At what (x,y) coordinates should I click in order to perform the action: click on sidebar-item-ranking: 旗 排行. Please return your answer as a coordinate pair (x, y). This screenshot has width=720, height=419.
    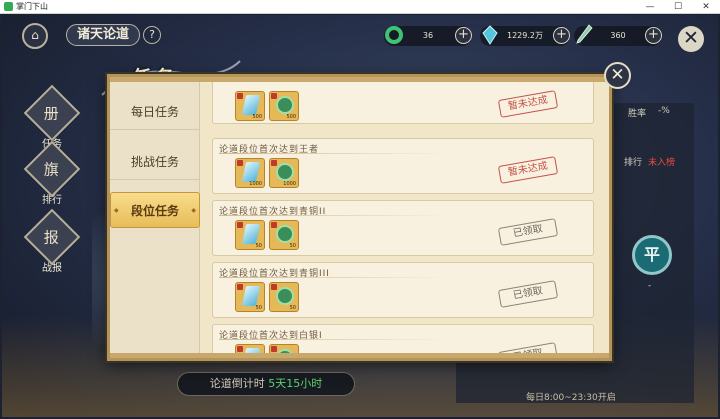
    Looking at the image, I should click on (52, 173).